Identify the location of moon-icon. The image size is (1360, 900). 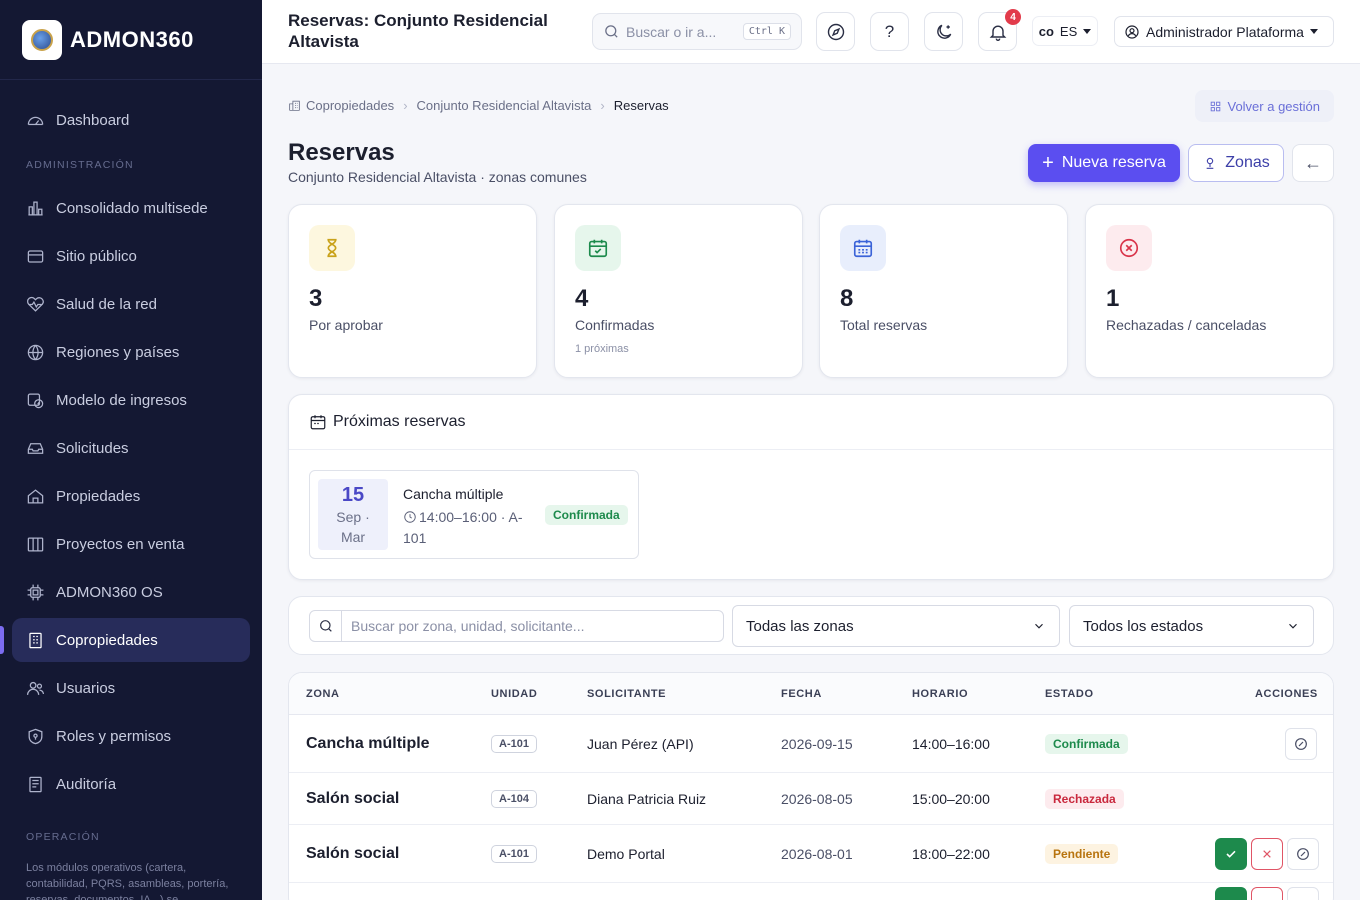
(943, 31).